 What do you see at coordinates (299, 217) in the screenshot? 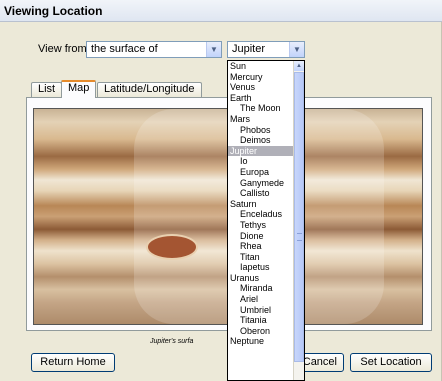
I see `scroll-thumb` at bounding box center [299, 217].